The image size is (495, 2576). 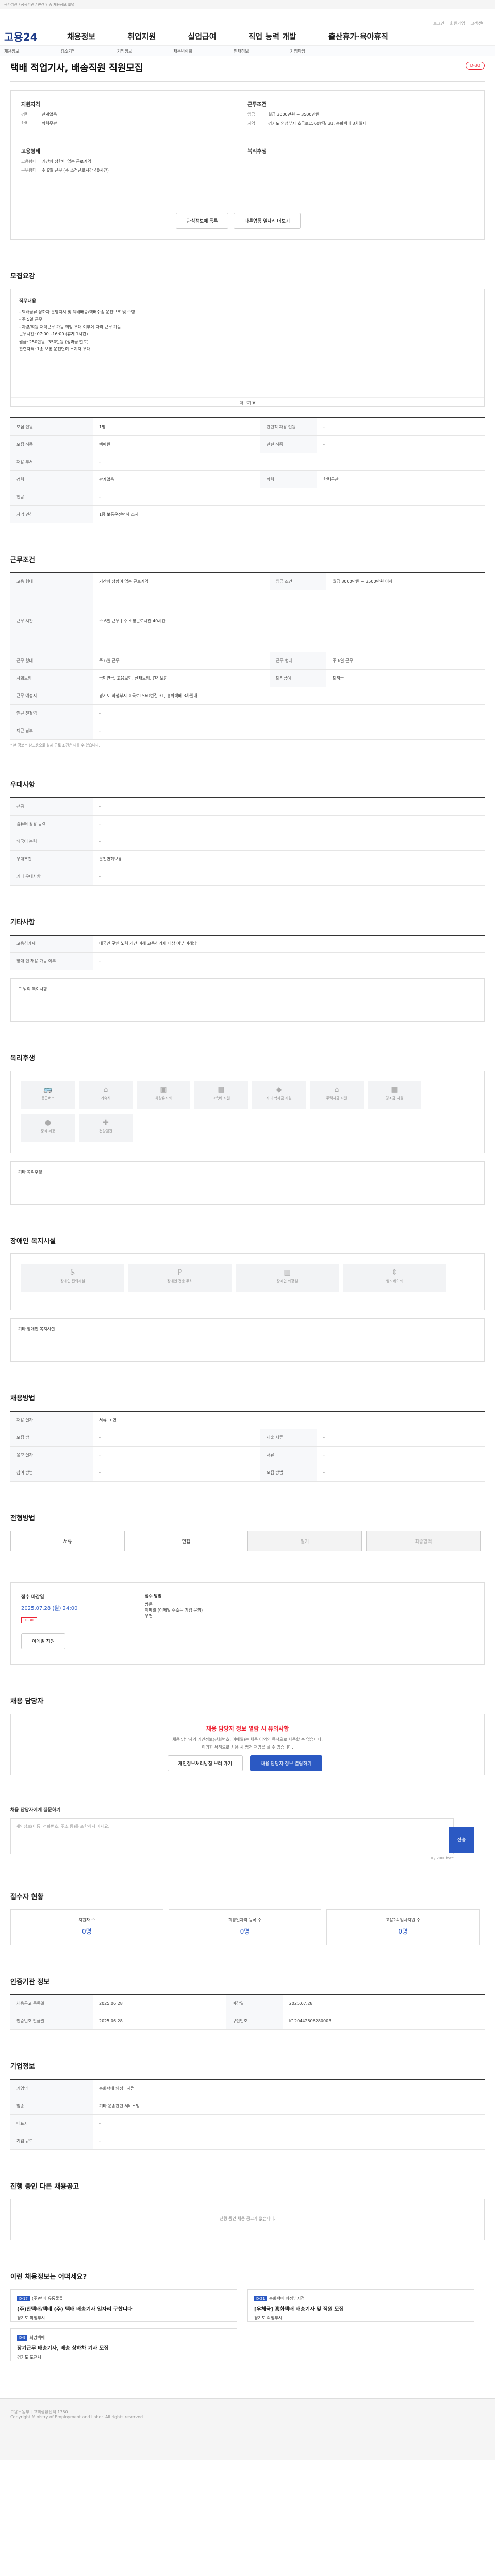 I want to click on local-nav: 채용정보 강소기업 기업정보 채용박람회 인재정보 기업마당, so click(x=247, y=51).